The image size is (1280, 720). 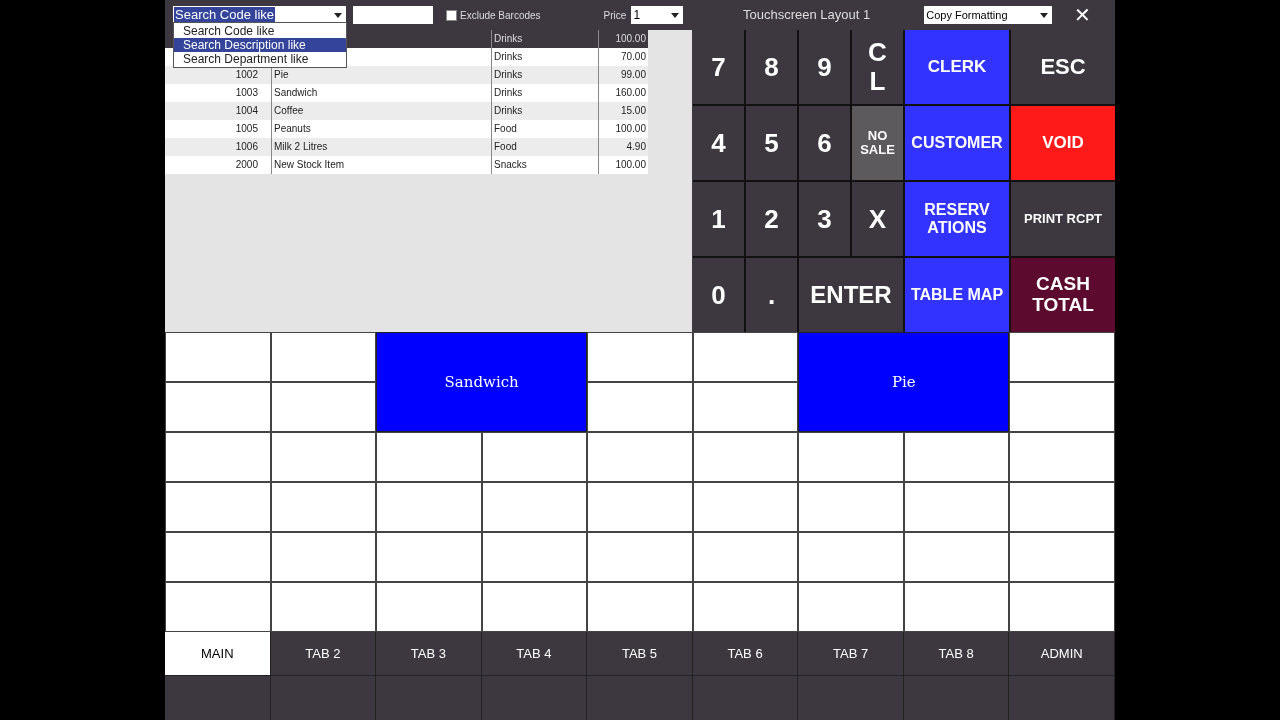 I want to click on table-cell: 99.00, so click(x=633, y=74).